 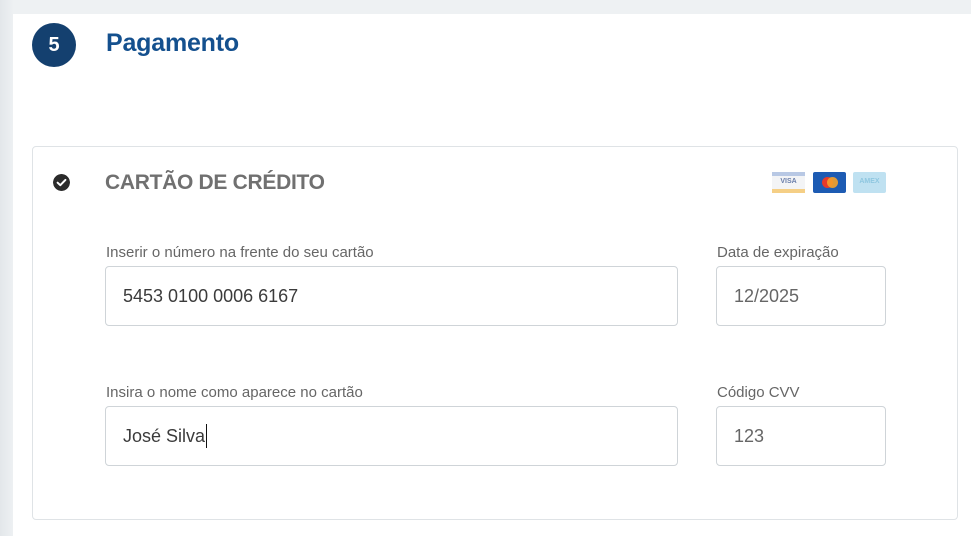 I want to click on card-name-value: José Silva, so click(x=164, y=435).